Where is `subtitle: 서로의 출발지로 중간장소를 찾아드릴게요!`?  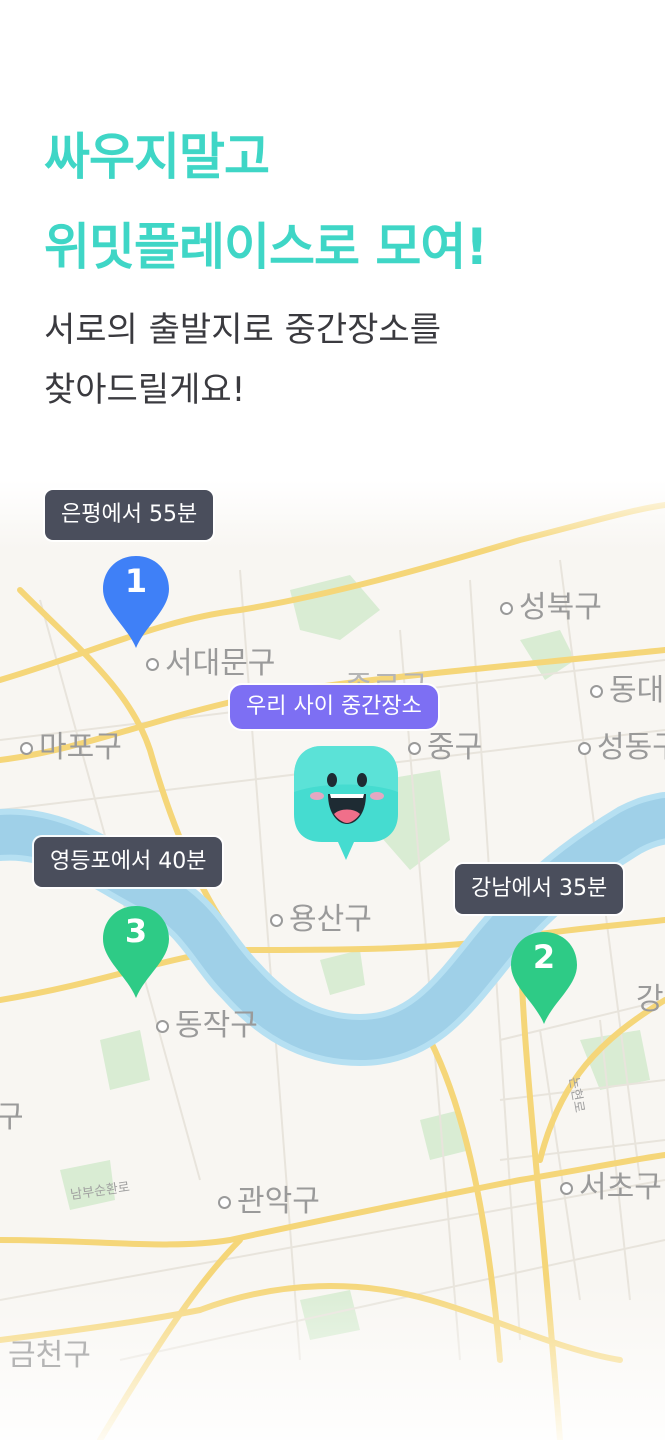 subtitle: 서로의 출발지로 중간장소를 찾아드릴게요! is located at coordinates (242, 360).